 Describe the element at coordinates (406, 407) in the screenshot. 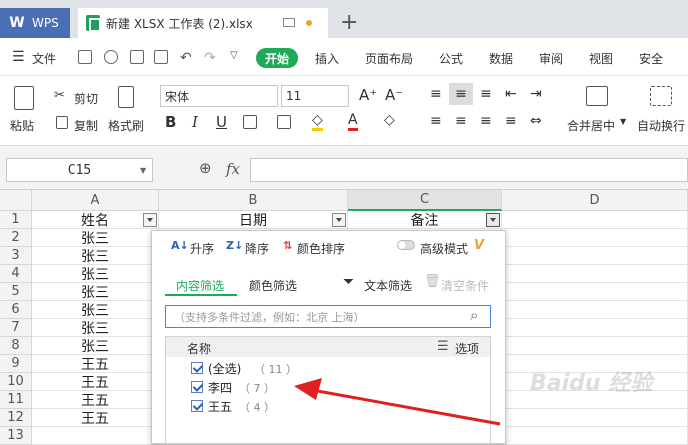

I see `annotation-arrow-line` at that location.